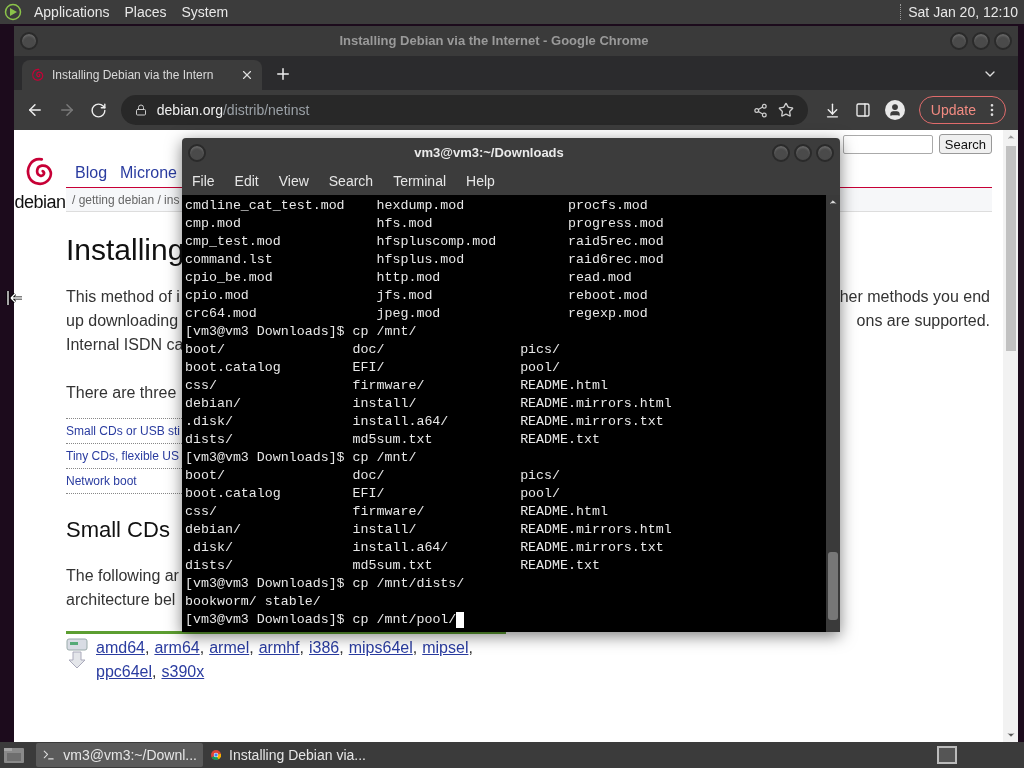  I want to click on architecture-link: i386, so click(324, 647).